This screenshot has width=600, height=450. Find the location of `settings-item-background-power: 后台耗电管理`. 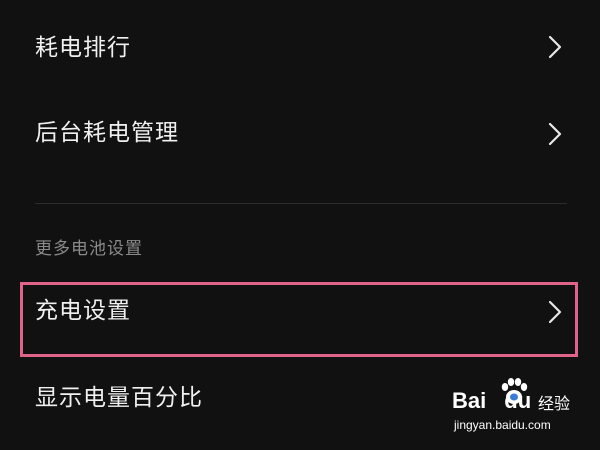

settings-item-background-power: 后台耗电管理 is located at coordinates (300, 135).